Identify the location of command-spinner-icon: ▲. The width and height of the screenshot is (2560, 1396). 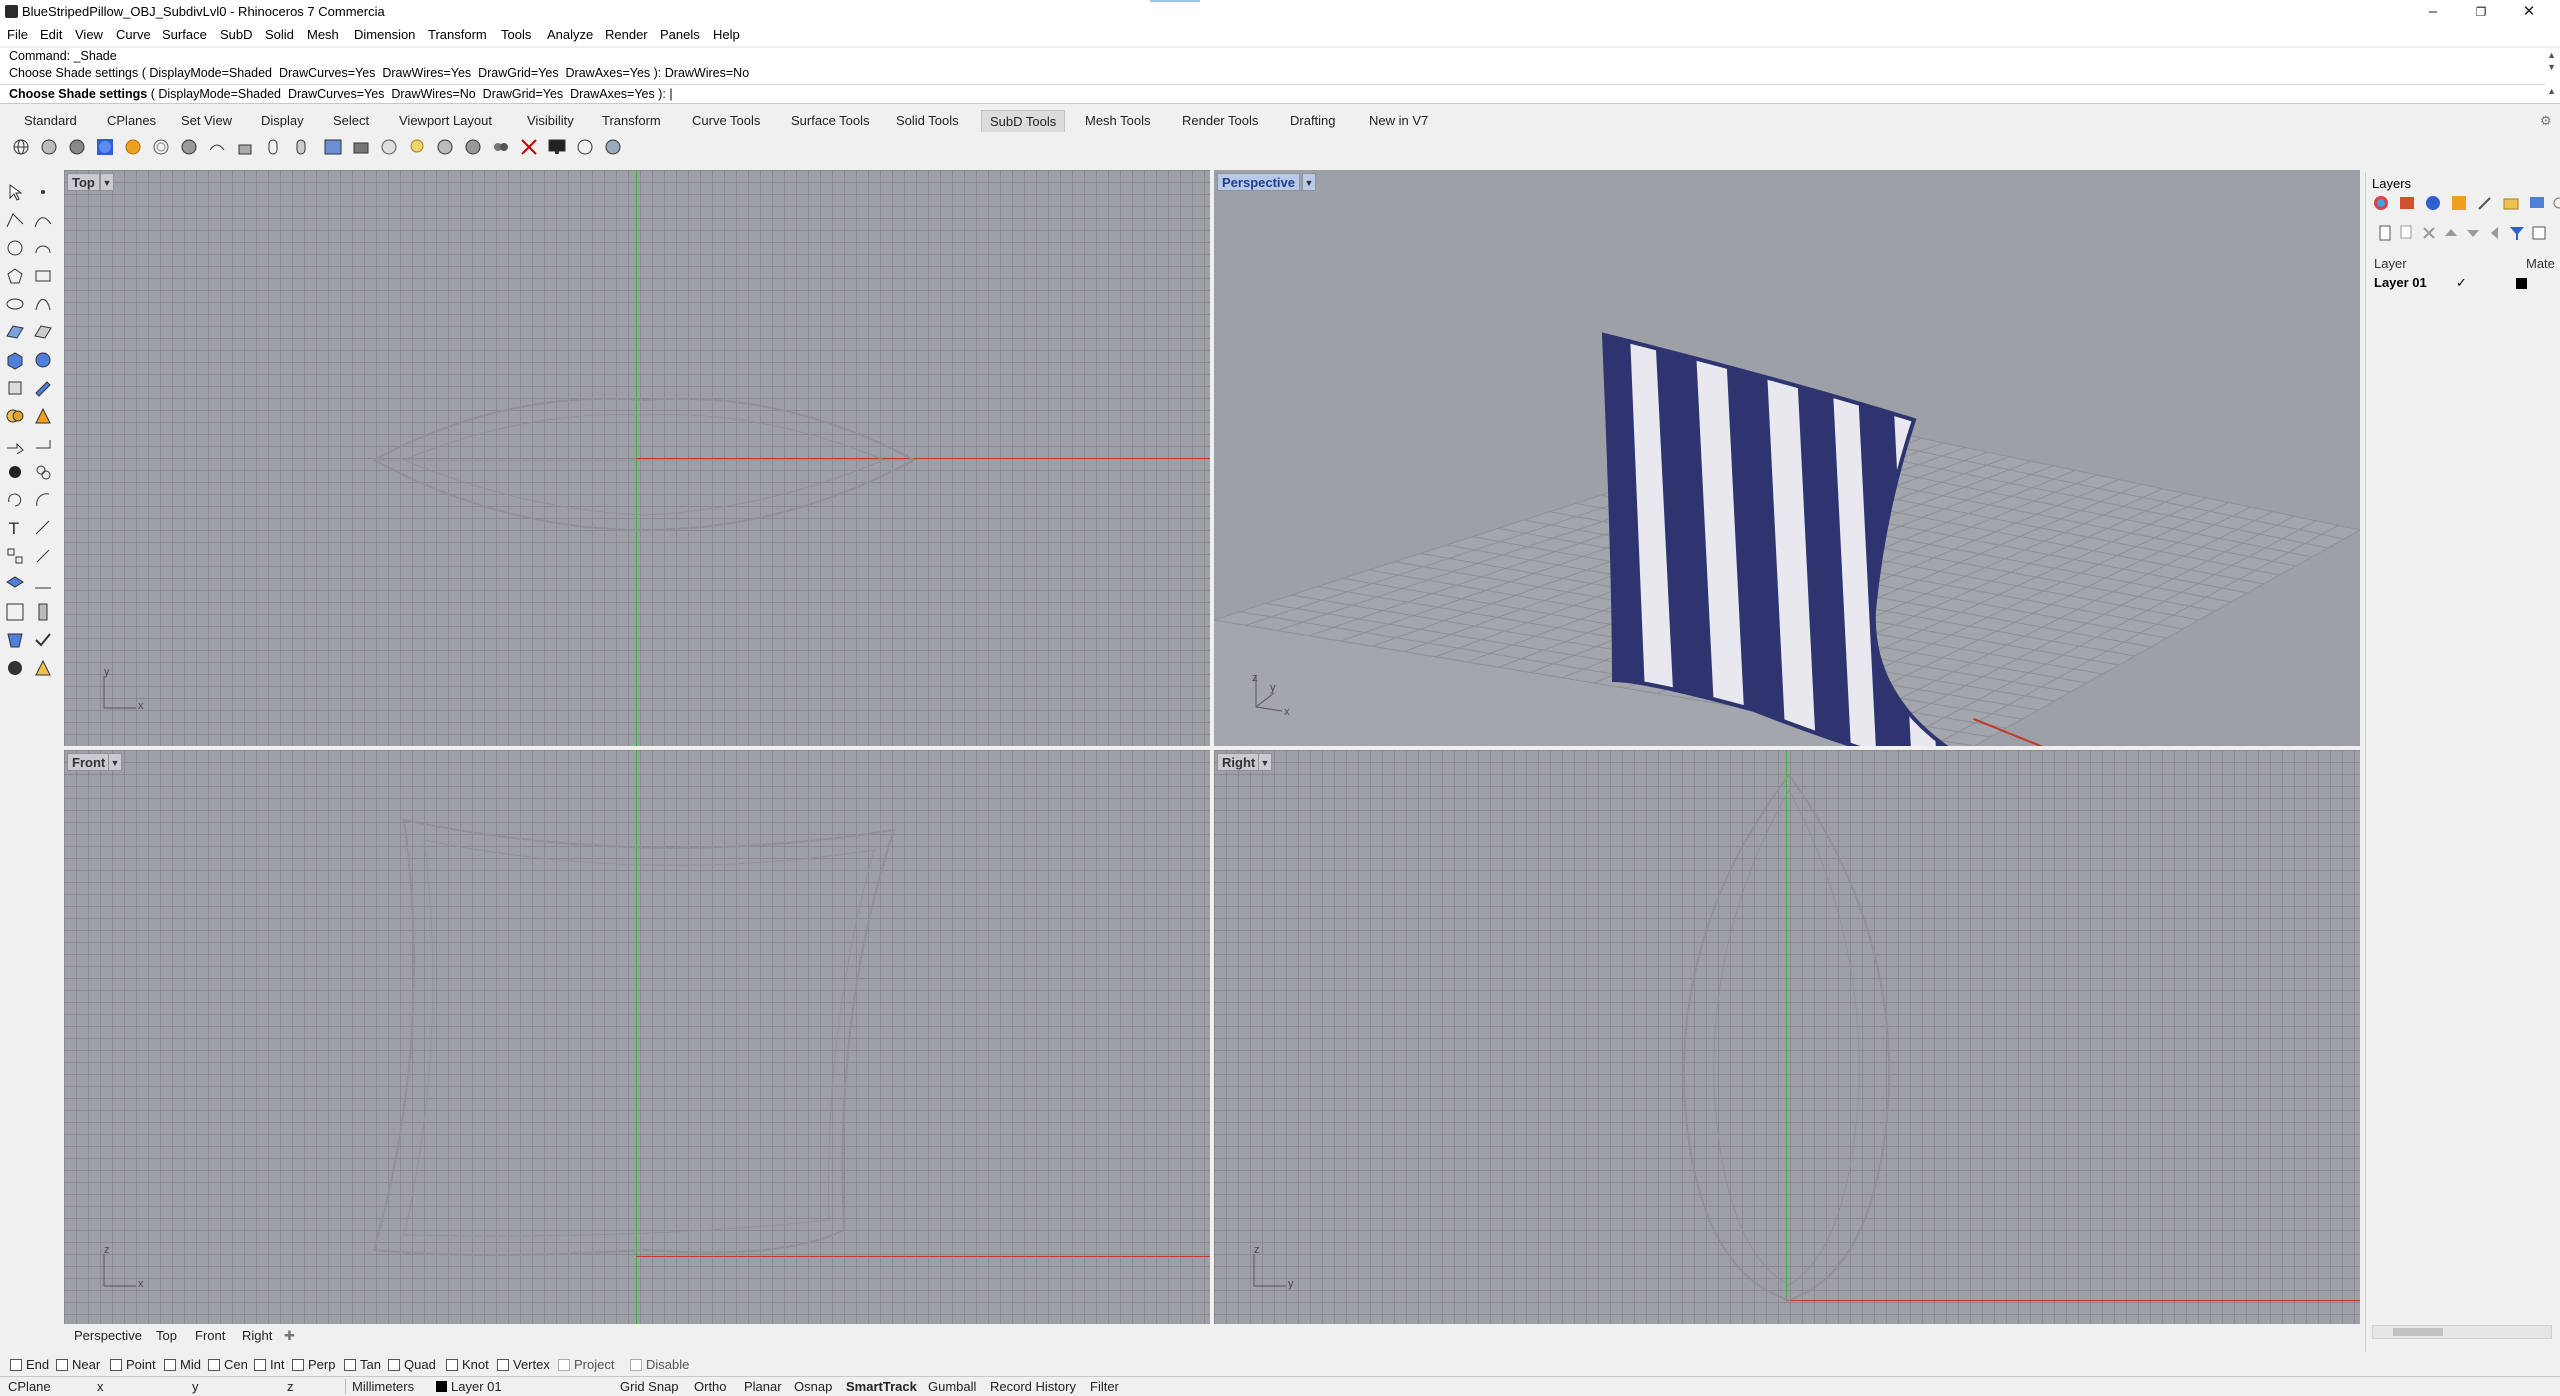
(2551, 91).